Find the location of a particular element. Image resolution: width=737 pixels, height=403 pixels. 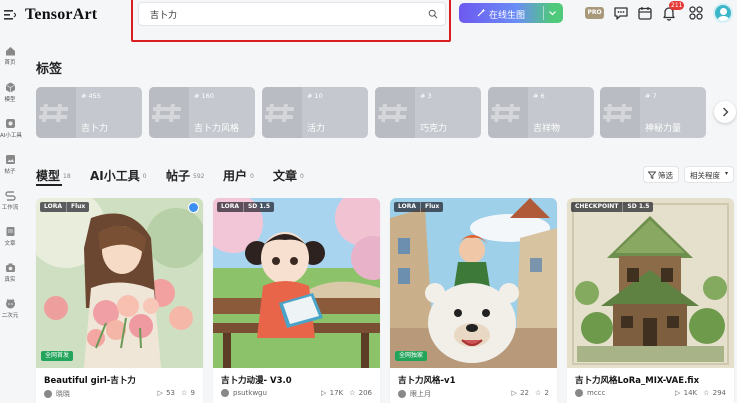

tool-icon is located at coordinates (10, 123).